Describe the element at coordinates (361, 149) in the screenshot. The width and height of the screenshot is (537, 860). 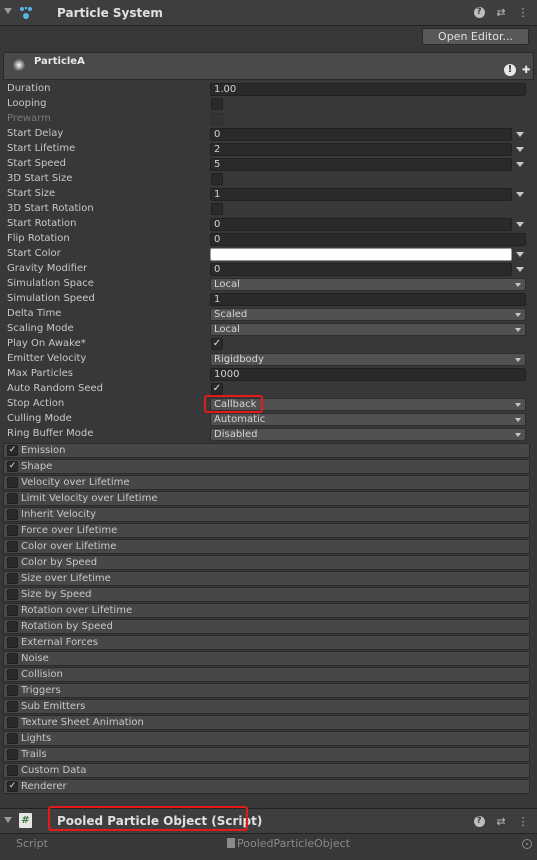
I see `start-lifetime-field: 2` at that location.